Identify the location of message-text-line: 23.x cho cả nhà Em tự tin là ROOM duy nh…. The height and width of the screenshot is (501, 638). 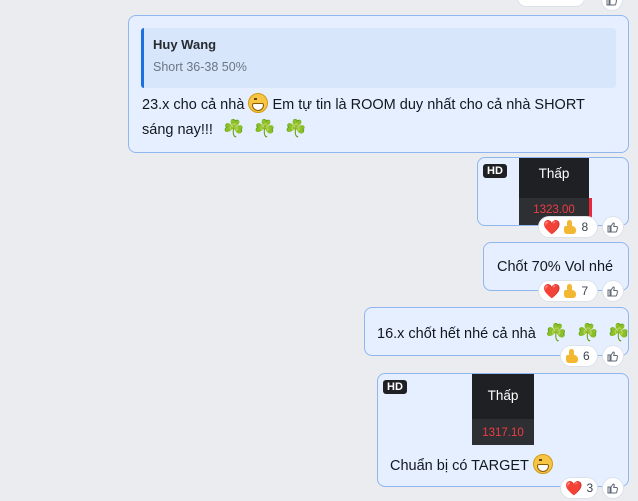
(382, 105).